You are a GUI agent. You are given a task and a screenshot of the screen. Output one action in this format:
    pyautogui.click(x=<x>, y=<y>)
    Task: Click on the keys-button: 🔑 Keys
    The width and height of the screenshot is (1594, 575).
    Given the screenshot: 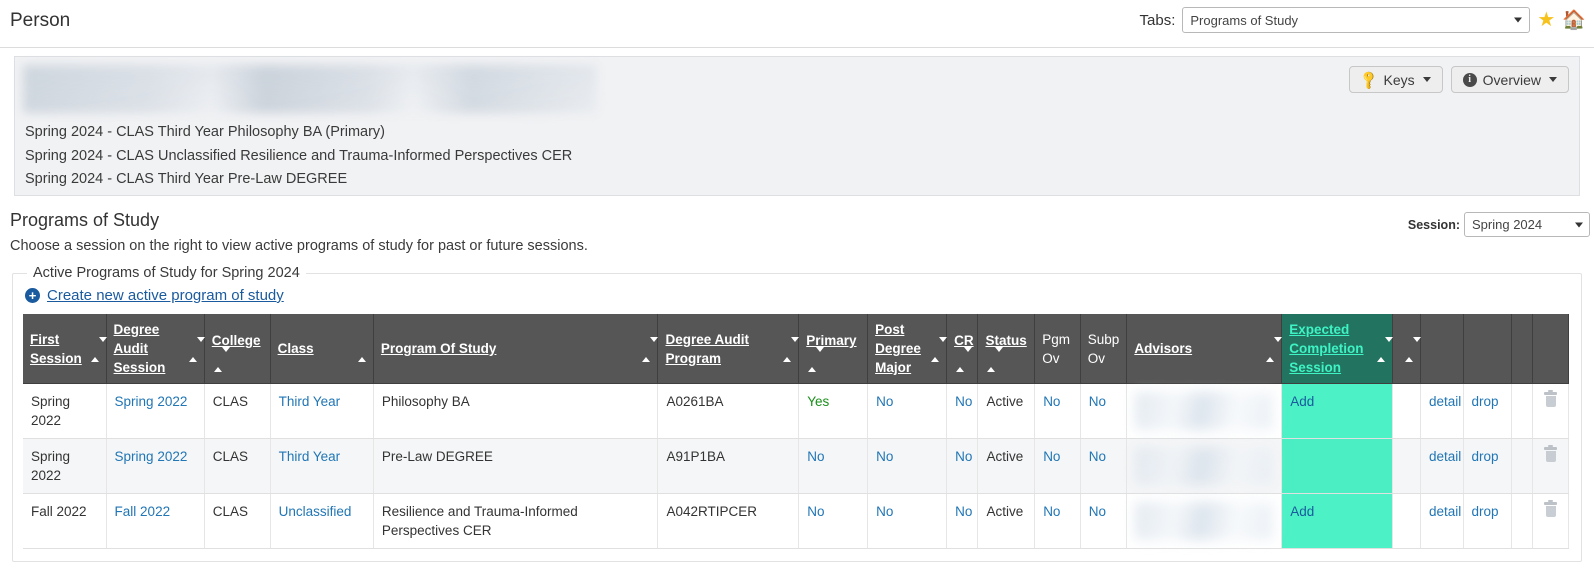 What is the action you would take?
    pyautogui.click(x=1396, y=79)
    